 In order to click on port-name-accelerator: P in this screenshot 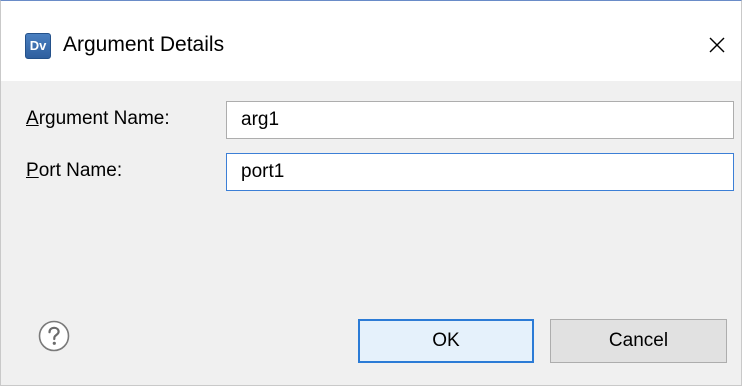, I will do `click(32, 170)`.